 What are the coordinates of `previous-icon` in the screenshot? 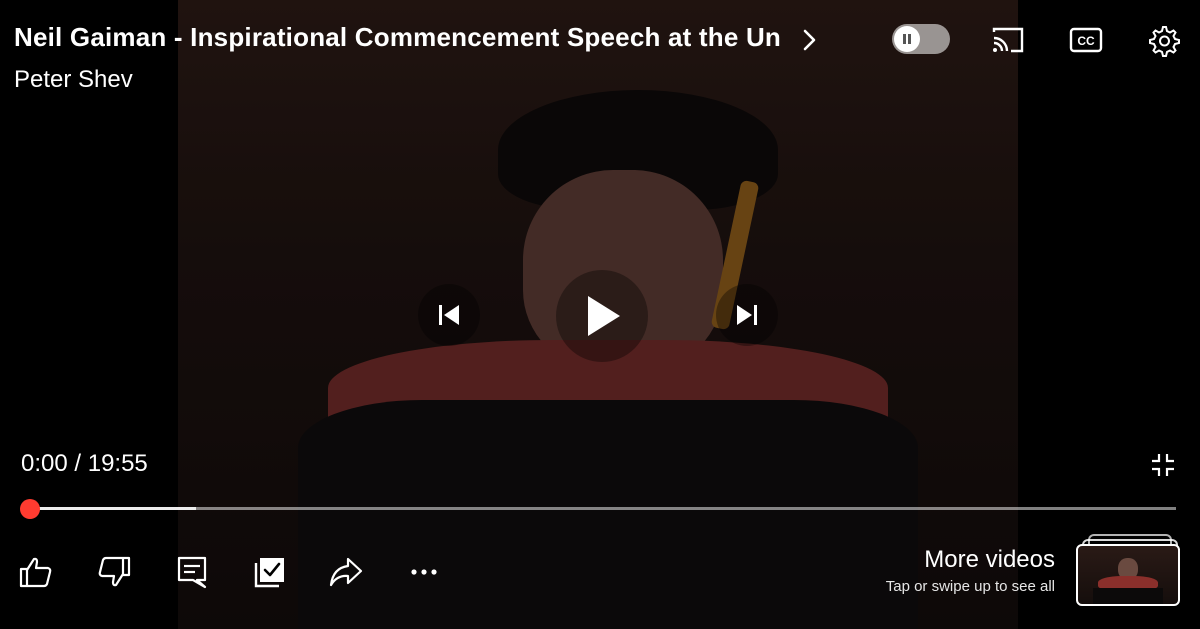 It's located at (449, 315).